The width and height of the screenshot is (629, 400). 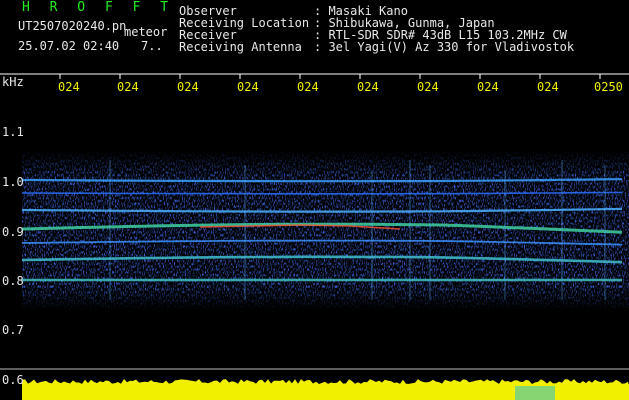 I want to click on y-tick-label: 0.9, so click(x=13, y=232).